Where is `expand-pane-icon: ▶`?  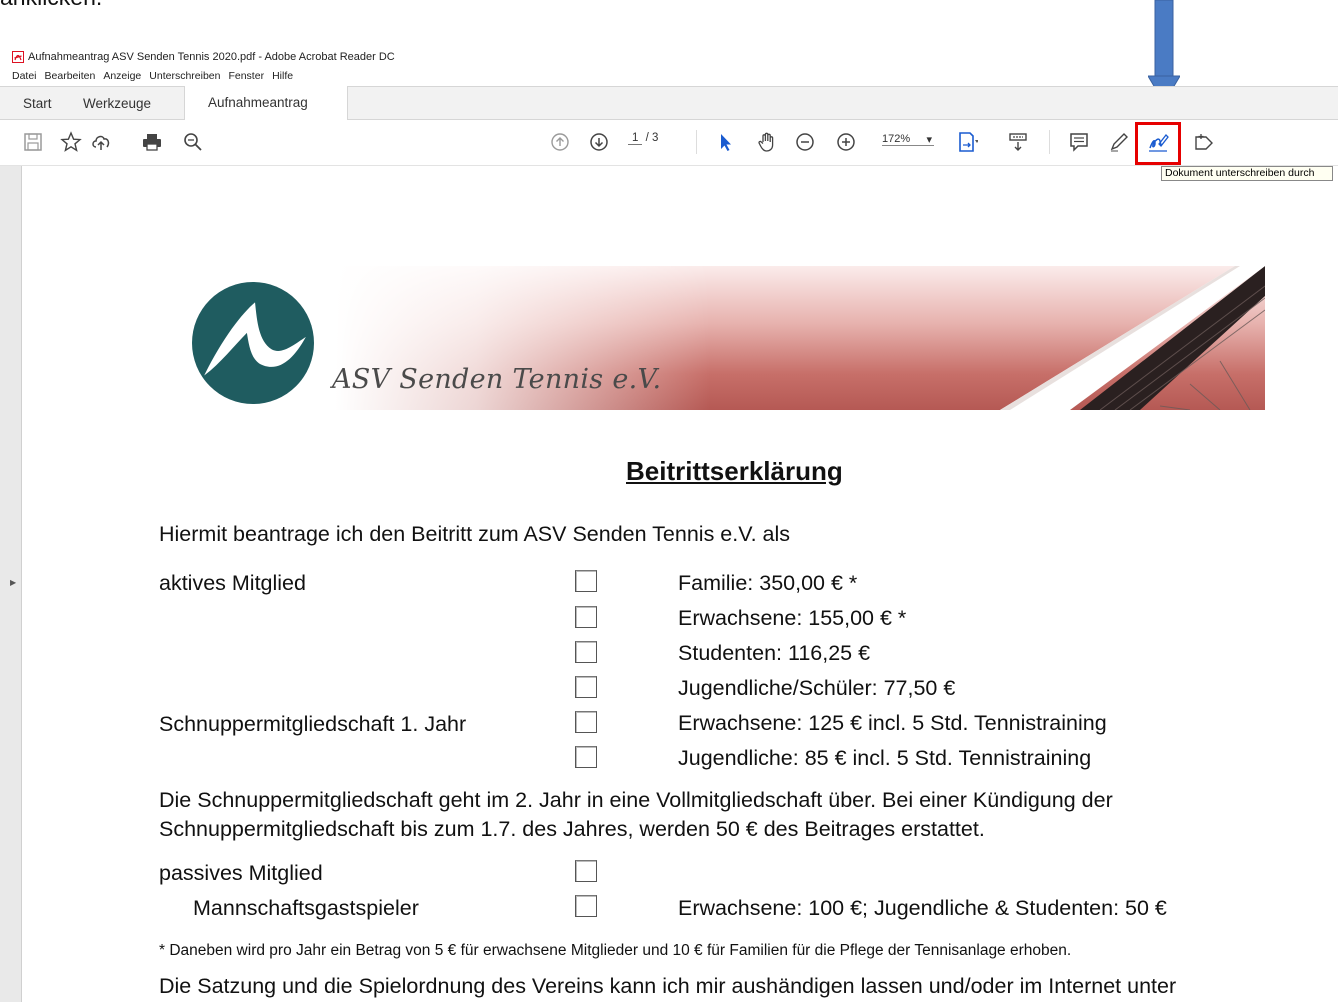
expand-pane-icon: ▶ is located at coordinates (13, 582).